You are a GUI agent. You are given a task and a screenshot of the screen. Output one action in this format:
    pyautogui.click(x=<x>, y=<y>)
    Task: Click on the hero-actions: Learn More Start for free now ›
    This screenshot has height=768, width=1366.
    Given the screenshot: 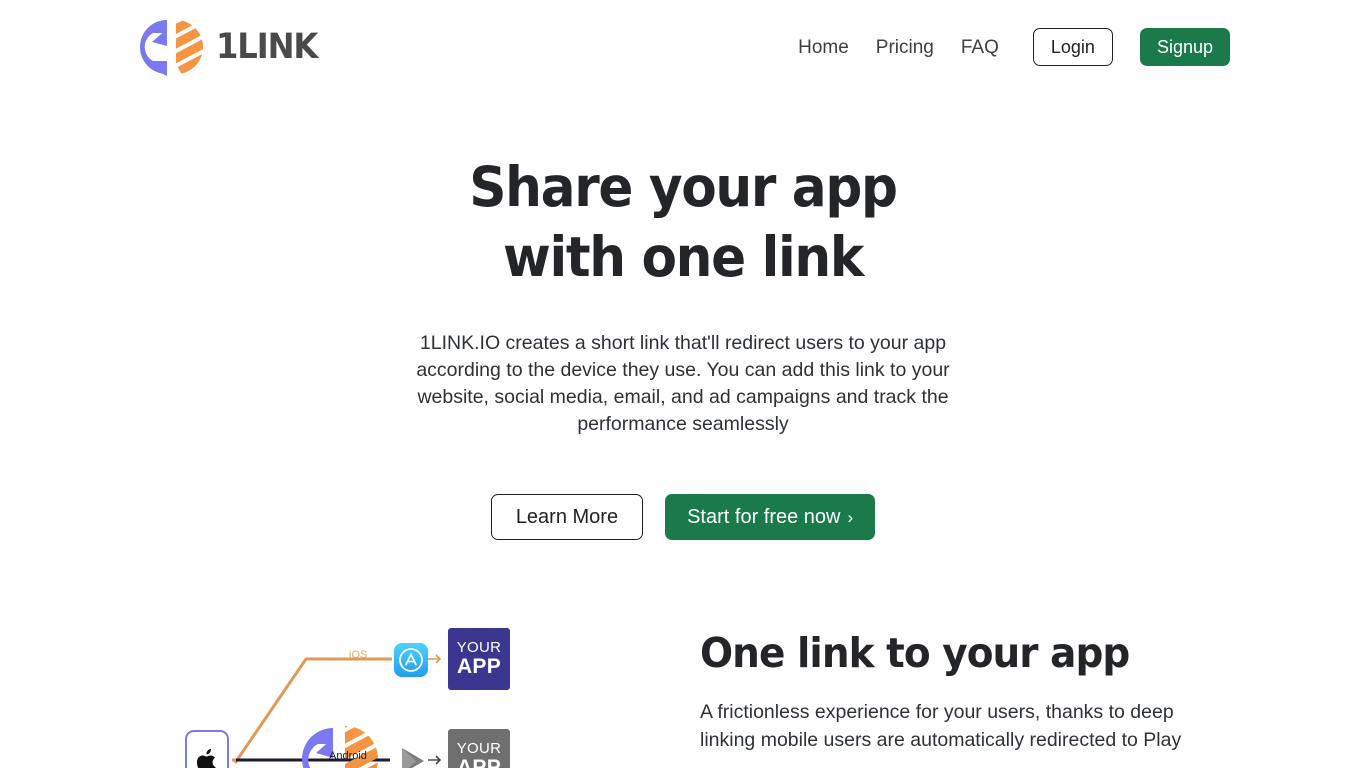 What is the action you would take?
    pyautogui.click(x=683, y=517)
    